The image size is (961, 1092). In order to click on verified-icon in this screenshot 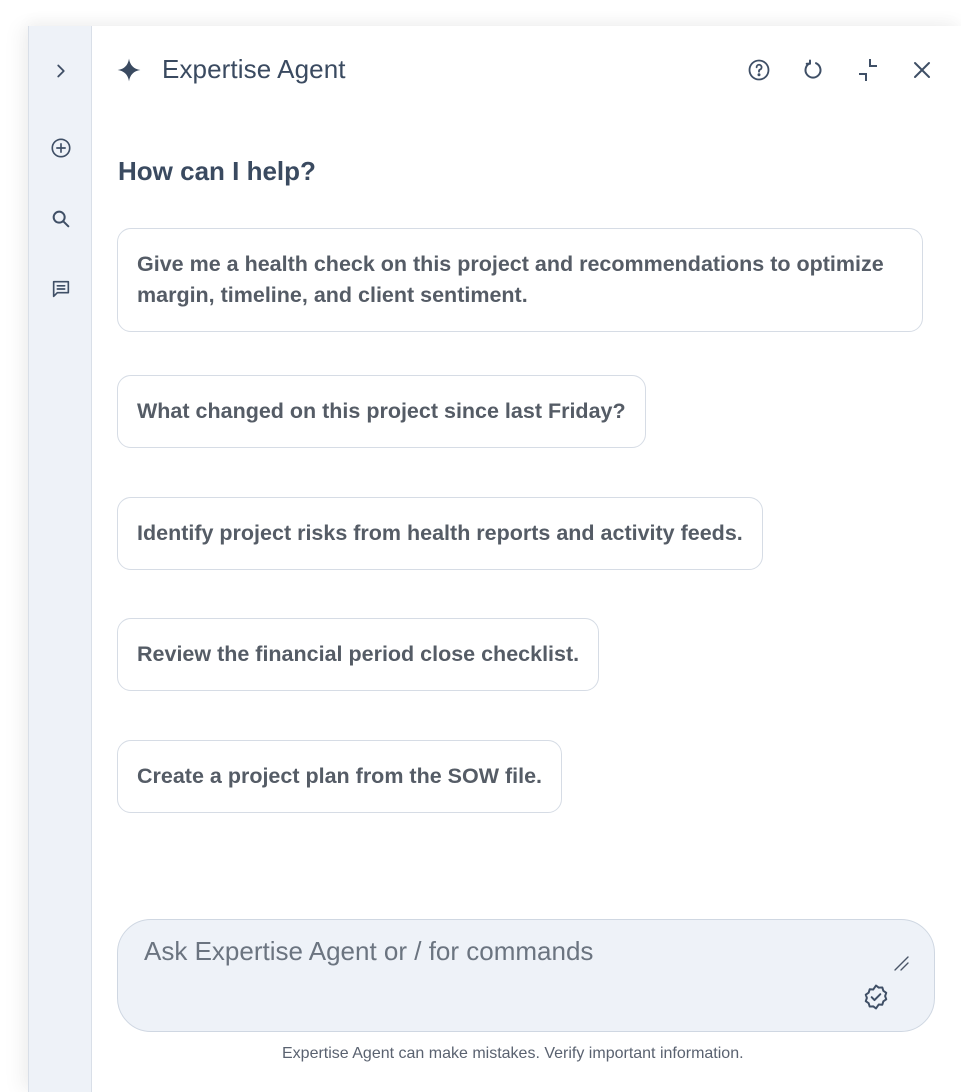, I will do `click(876, 997)`.